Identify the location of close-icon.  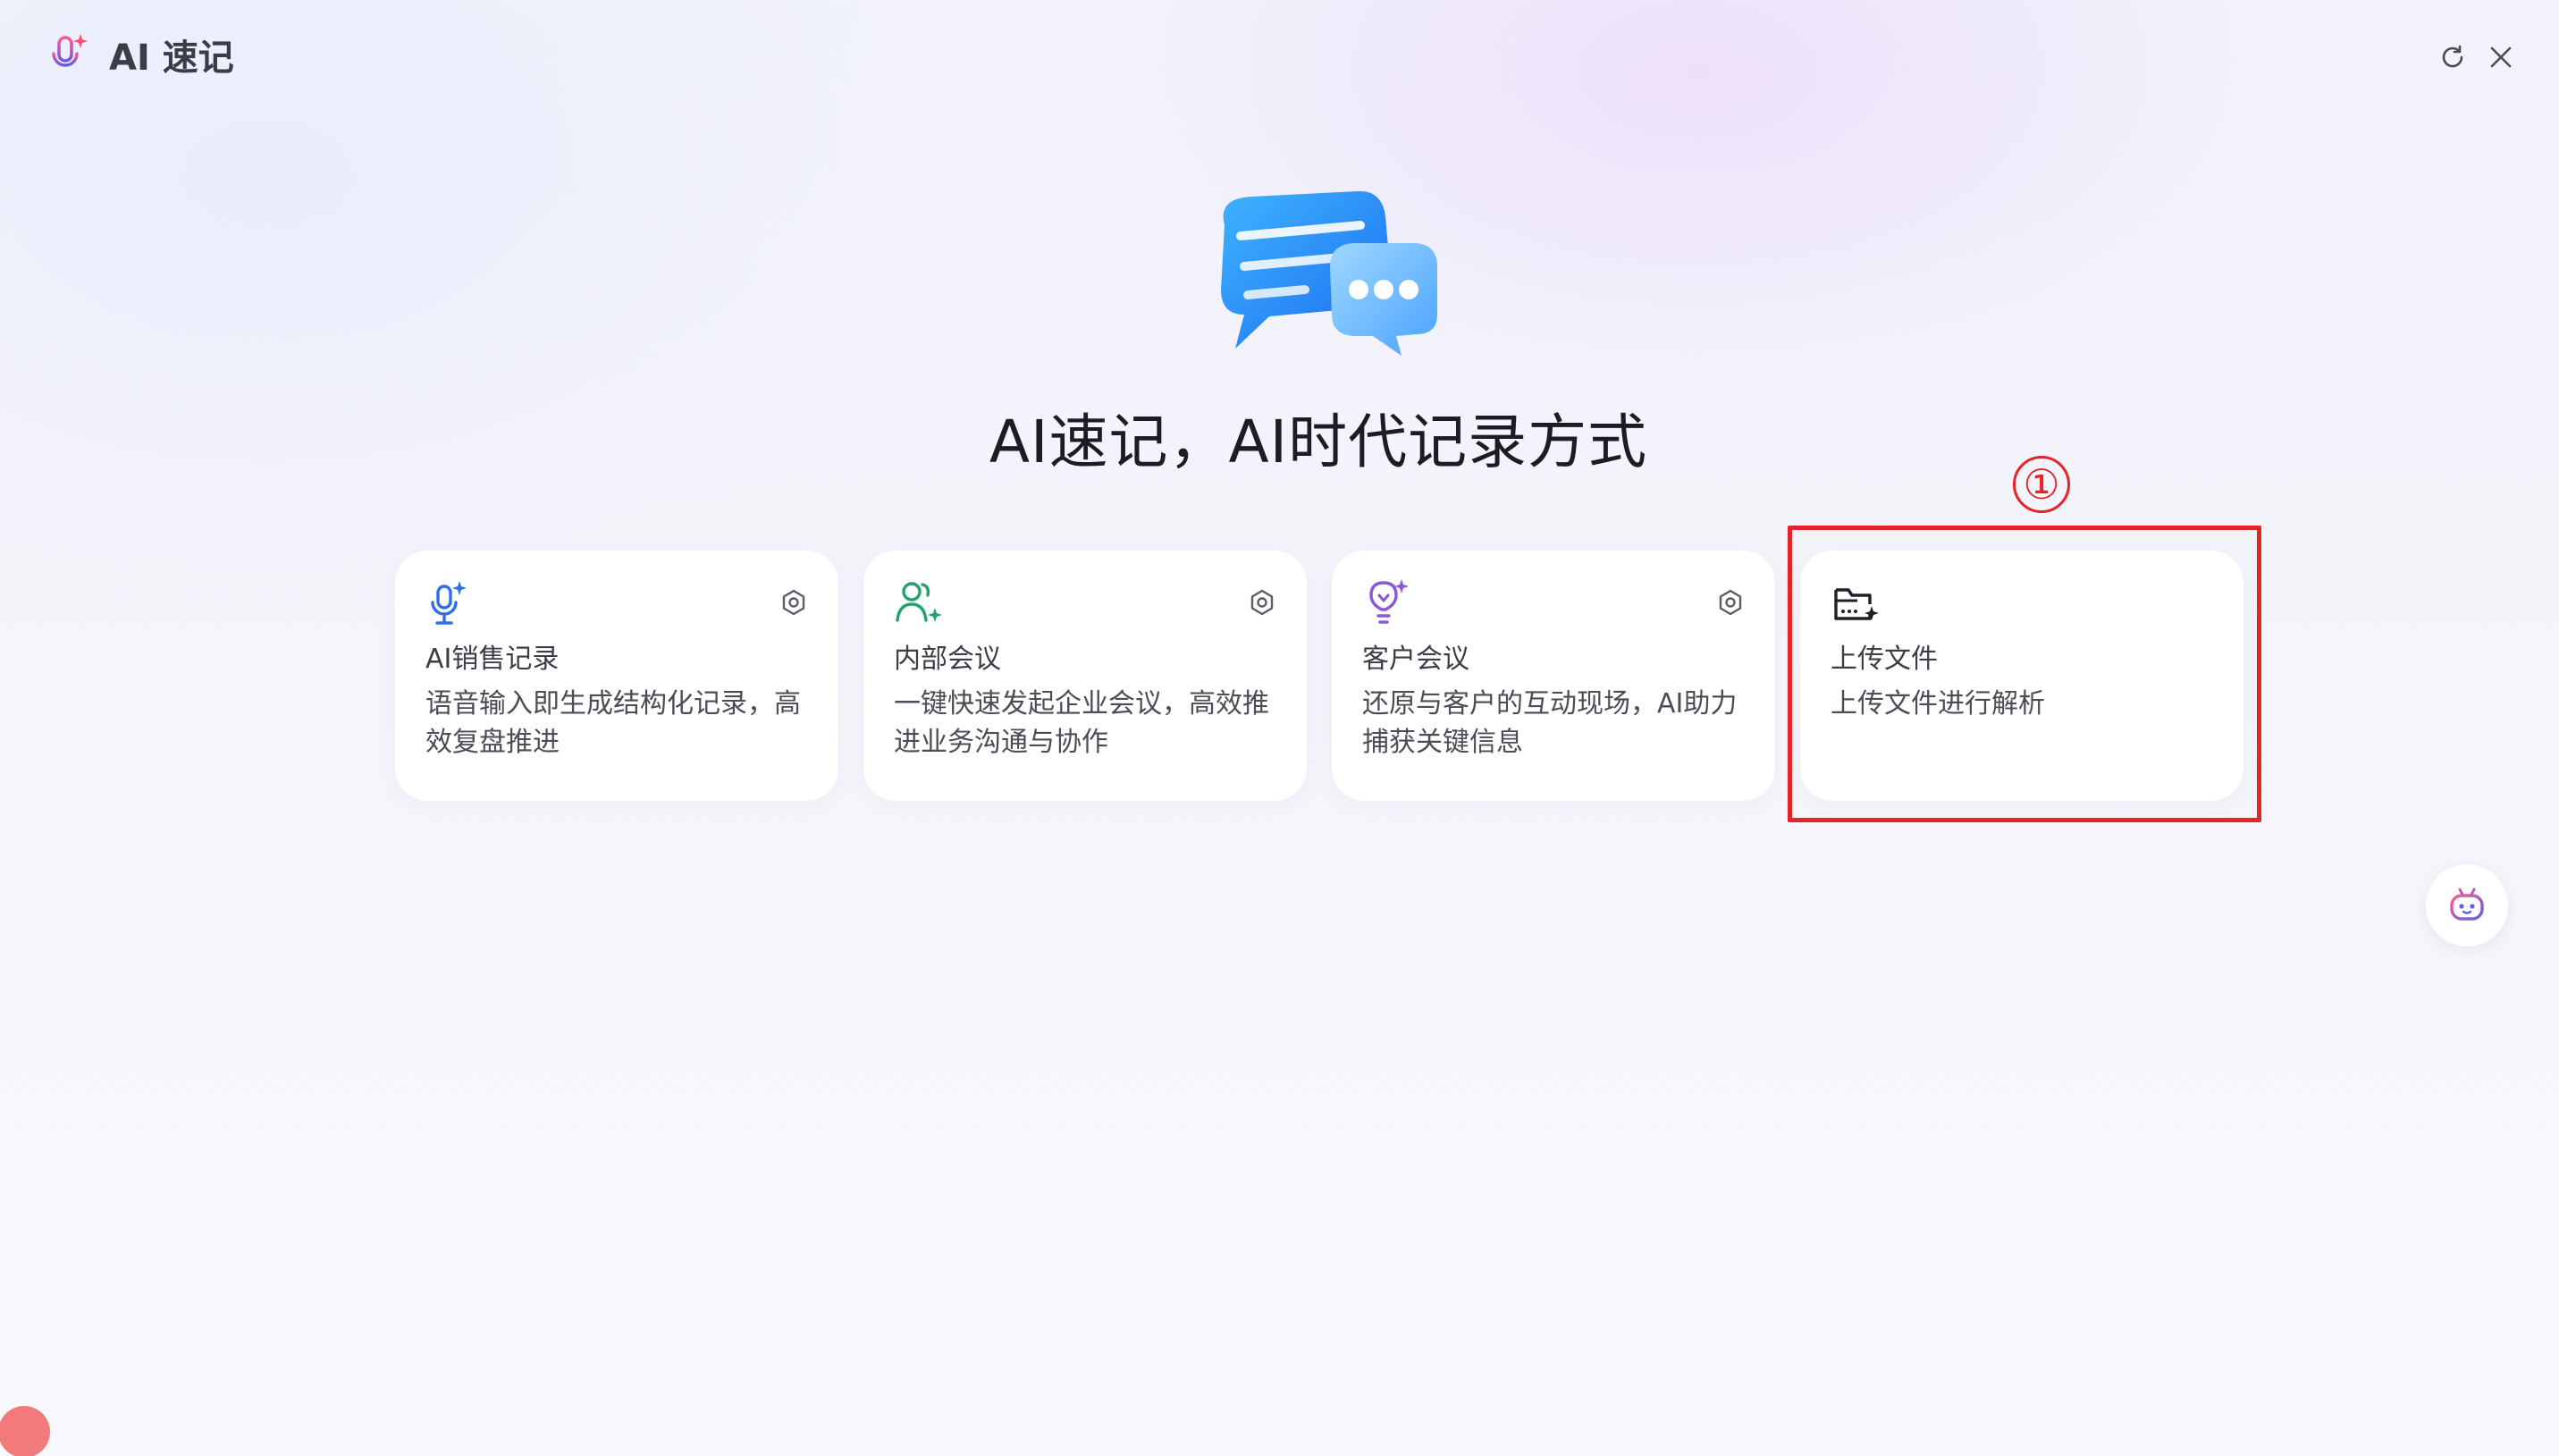
(2501, 57).